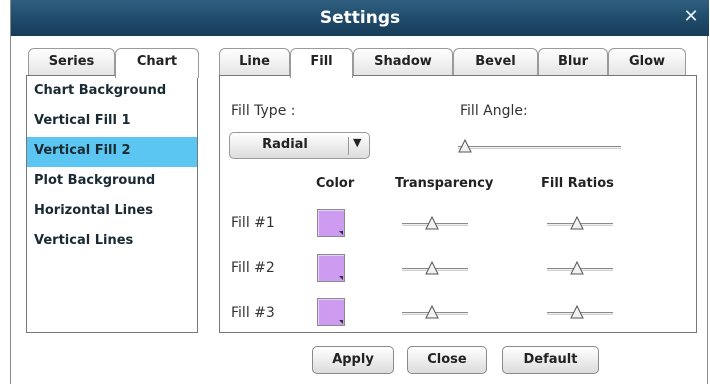 The width and height of the screenshot is (710, 384). I want to click on fill-type-label: Fill Type :, so click(263, 111).